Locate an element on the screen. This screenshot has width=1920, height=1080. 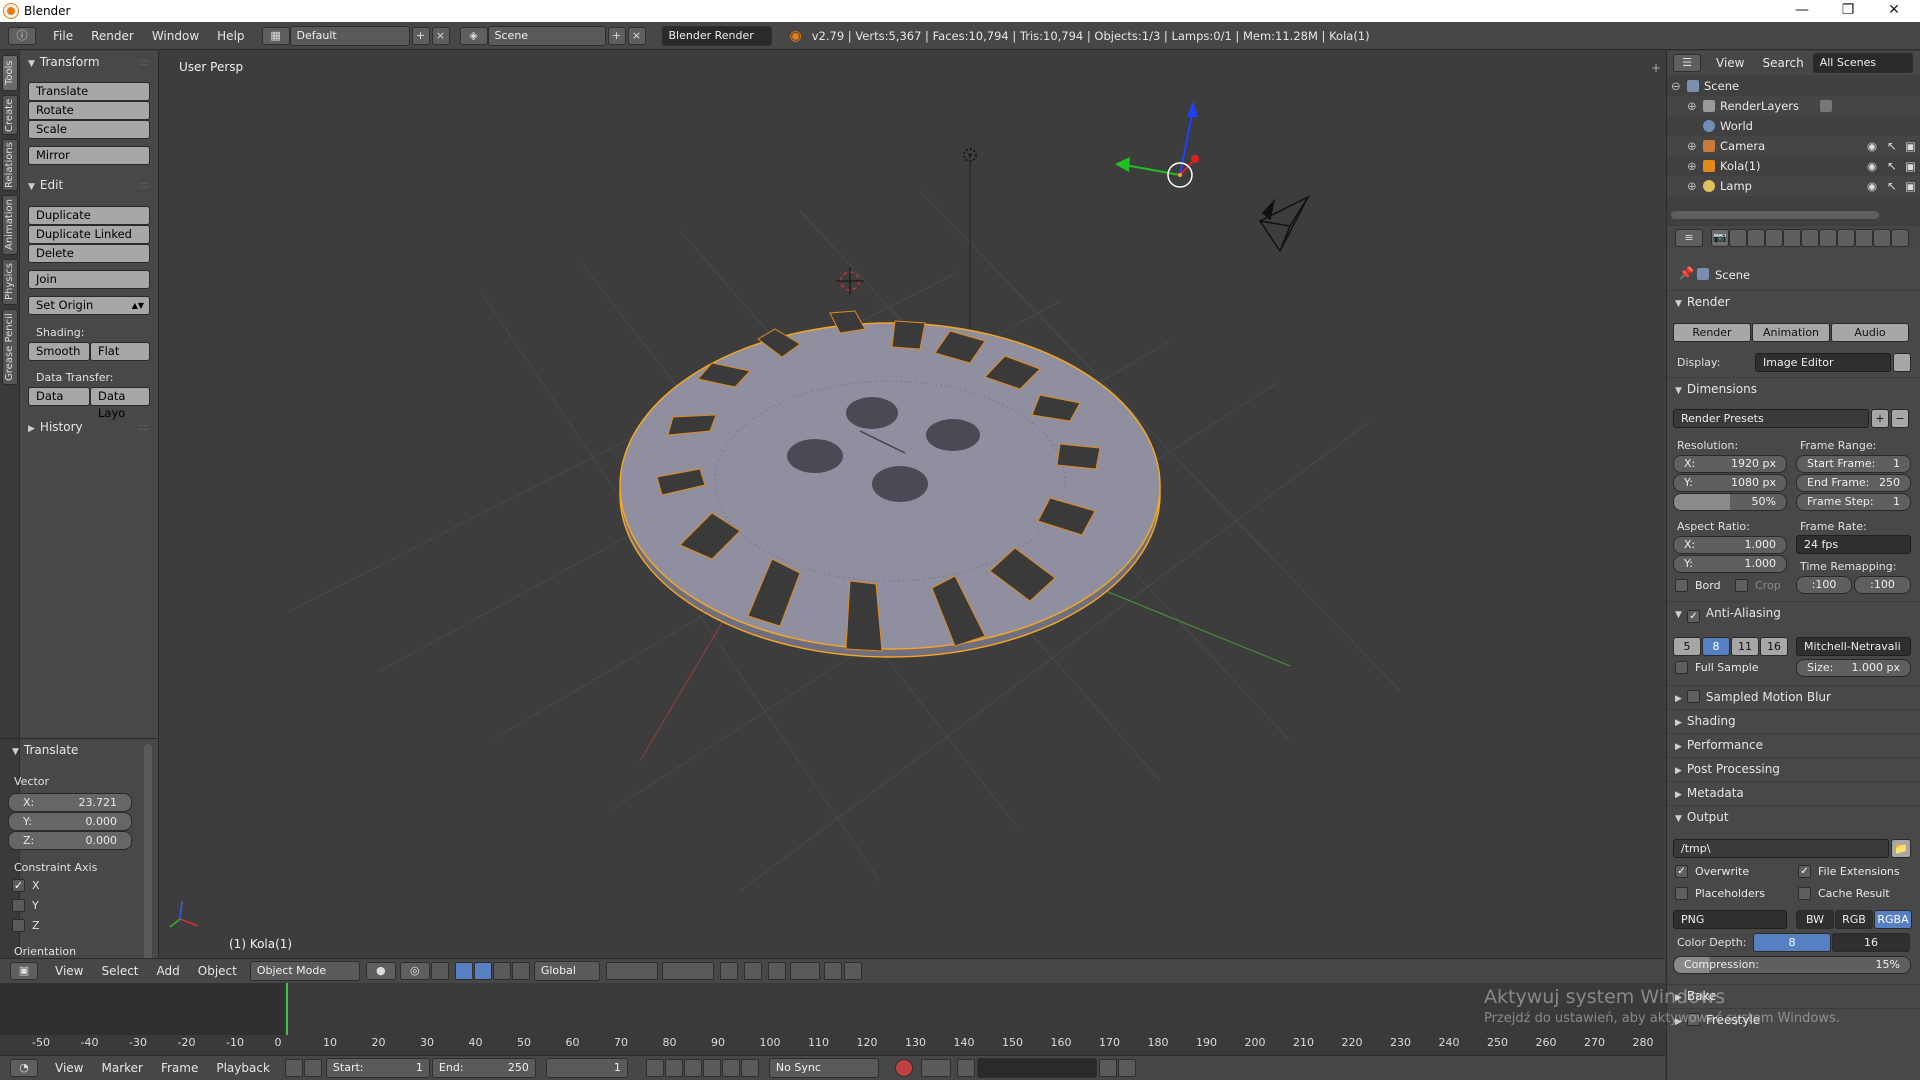
constraints-context-icon is located at coordinates (1810, 238).